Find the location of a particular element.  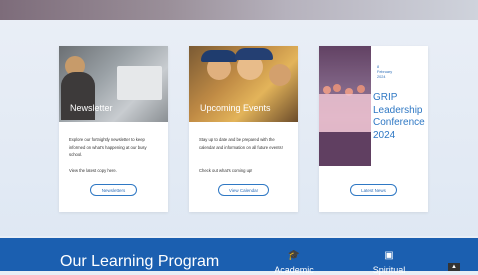

news-title: GRIP Leadership Conference 2024 is located at coordinates (399, 116).